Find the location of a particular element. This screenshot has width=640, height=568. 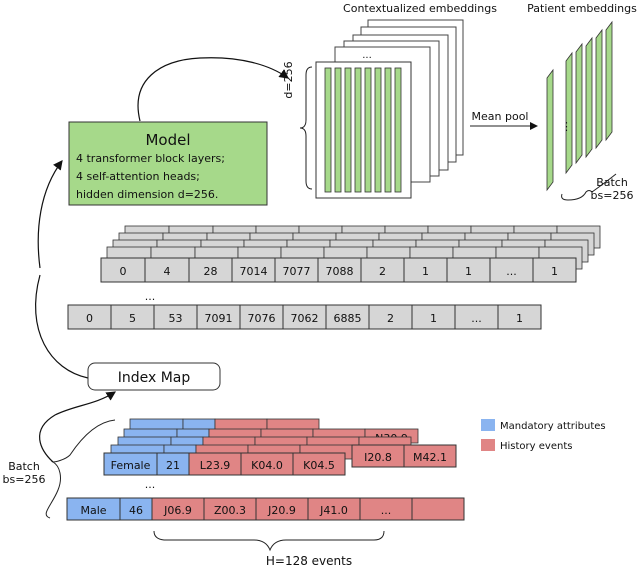

index-map-label: Index Map is located at coordinates (154, 378).